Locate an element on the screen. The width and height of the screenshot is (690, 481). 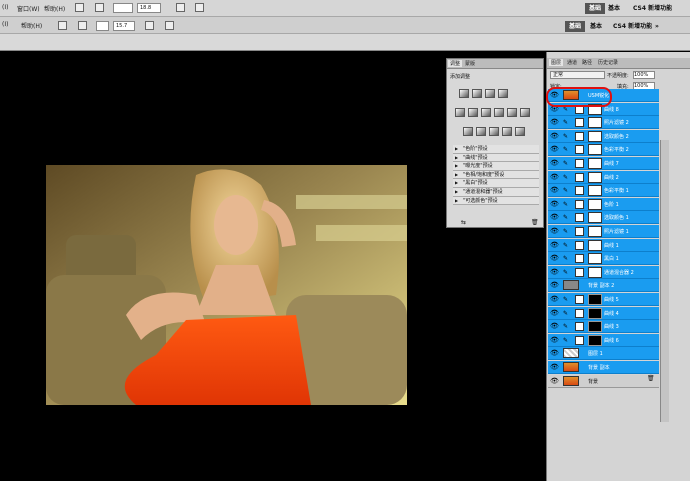
threshold-icon is located at coordinates (494, 131).